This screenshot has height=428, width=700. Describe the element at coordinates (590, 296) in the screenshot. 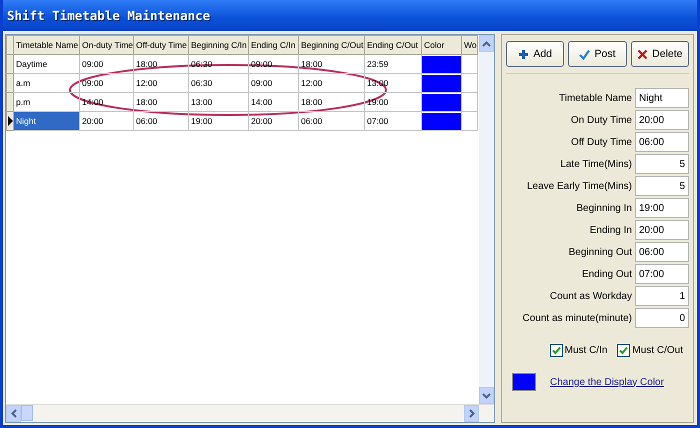

I see `field-label: Count as Workday` at that location.